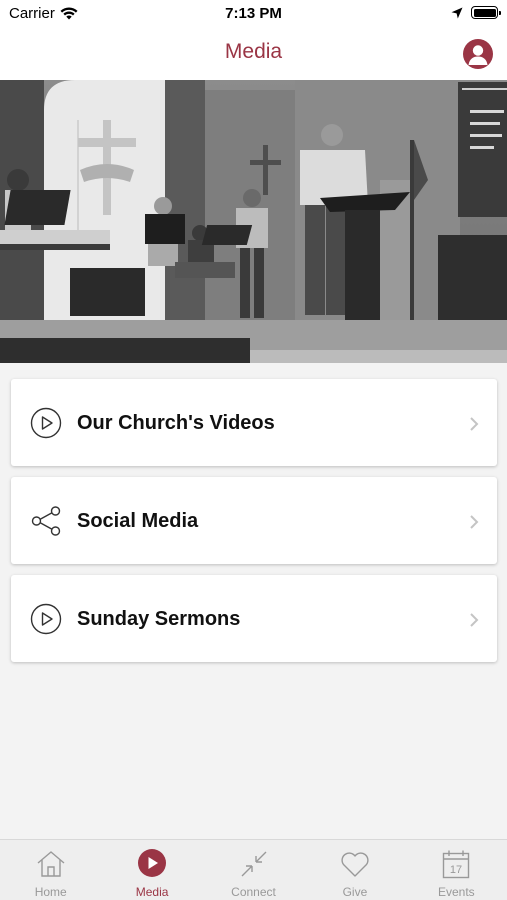 The image size is (507, 900). Describe the element at coordinates (456, 892) in the screenshot. I see `tab-label: Events` at that location.